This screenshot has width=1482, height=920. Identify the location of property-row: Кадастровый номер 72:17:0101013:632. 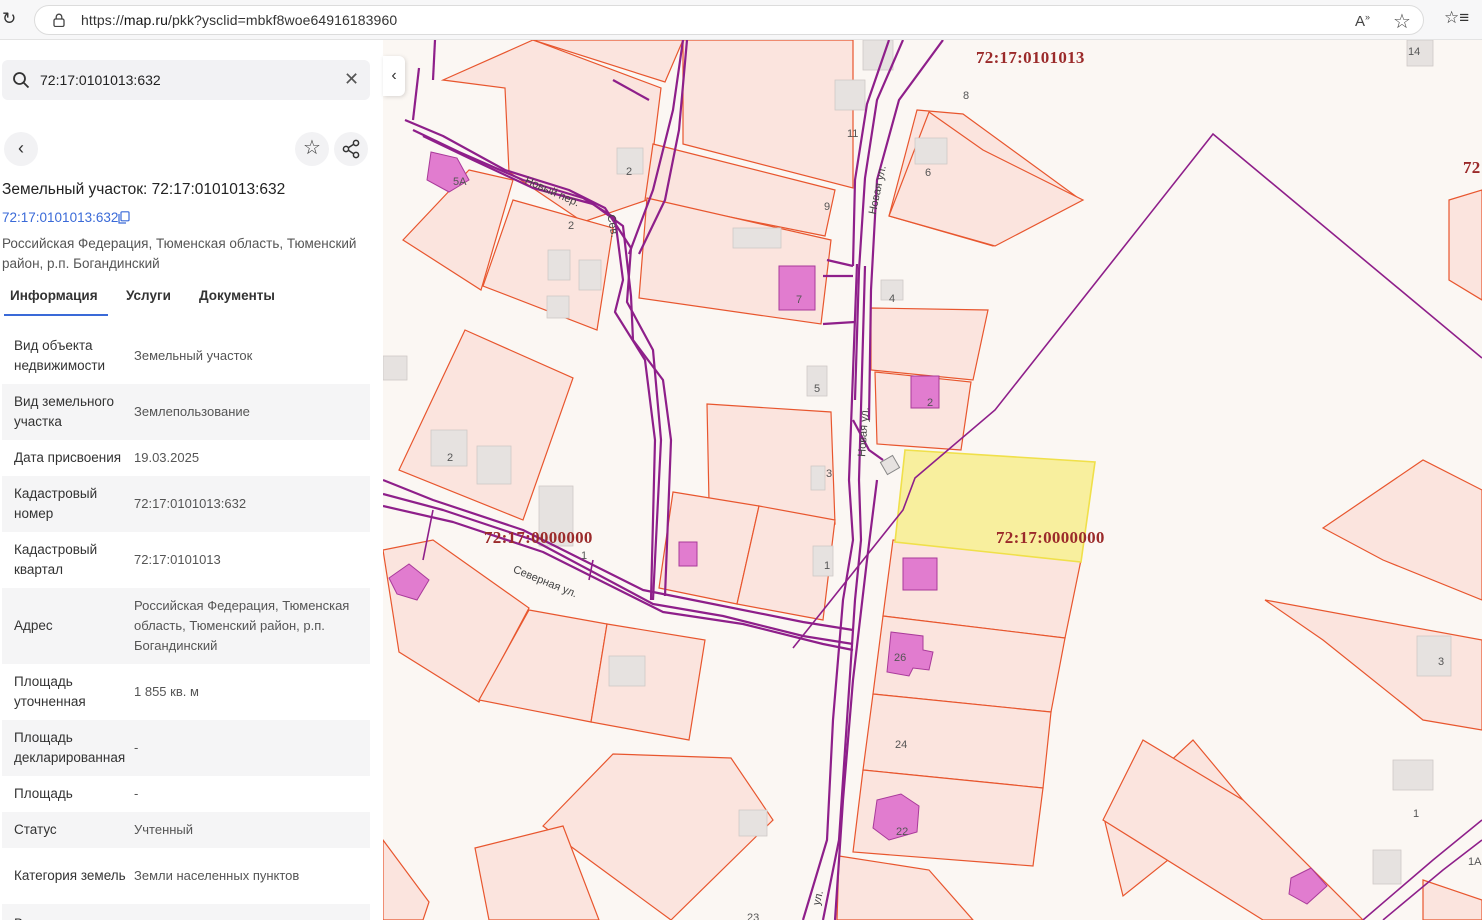
(186, 504).